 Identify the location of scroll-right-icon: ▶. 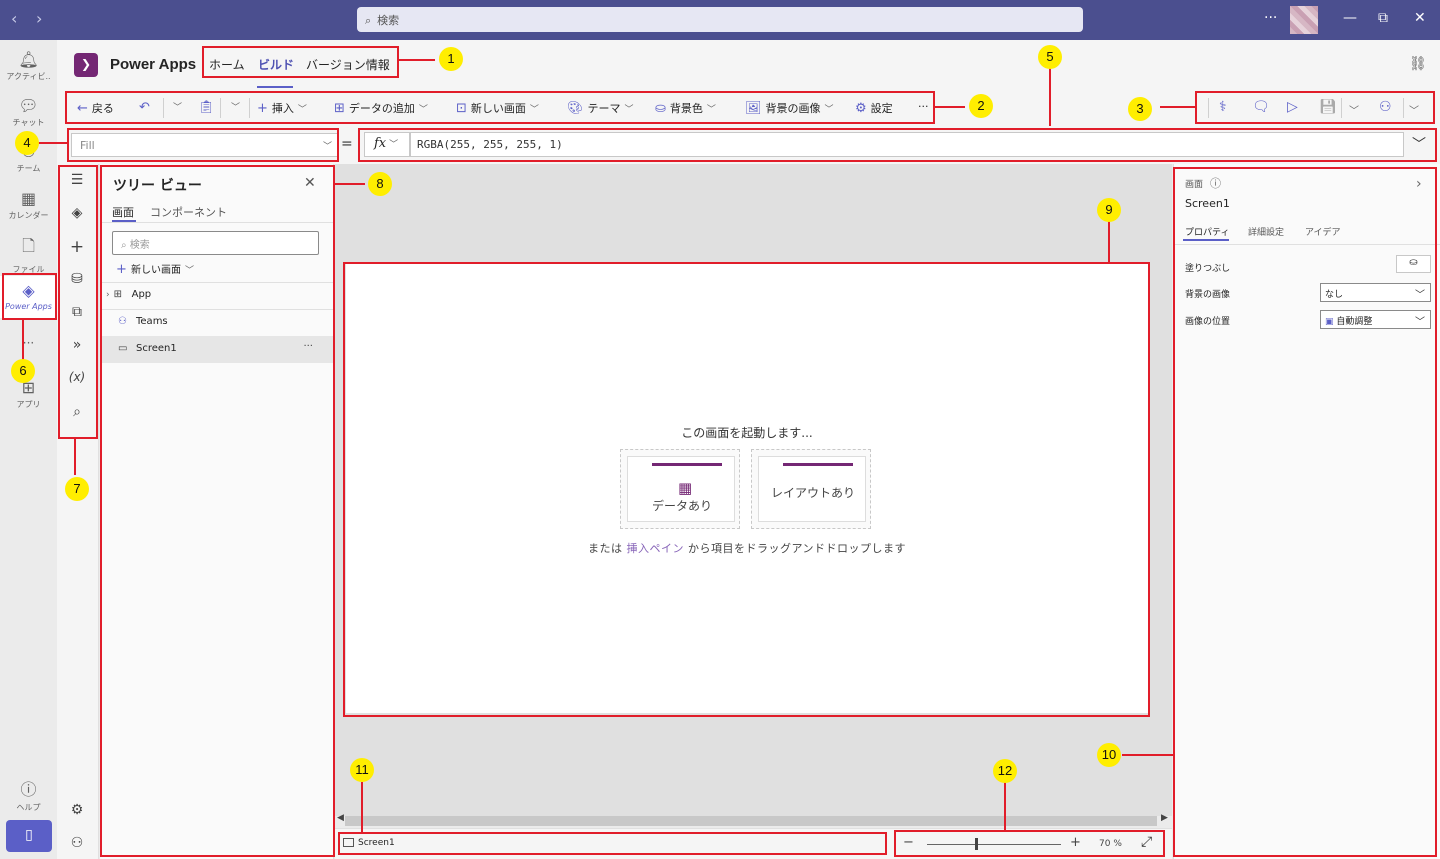
(1164, 818).